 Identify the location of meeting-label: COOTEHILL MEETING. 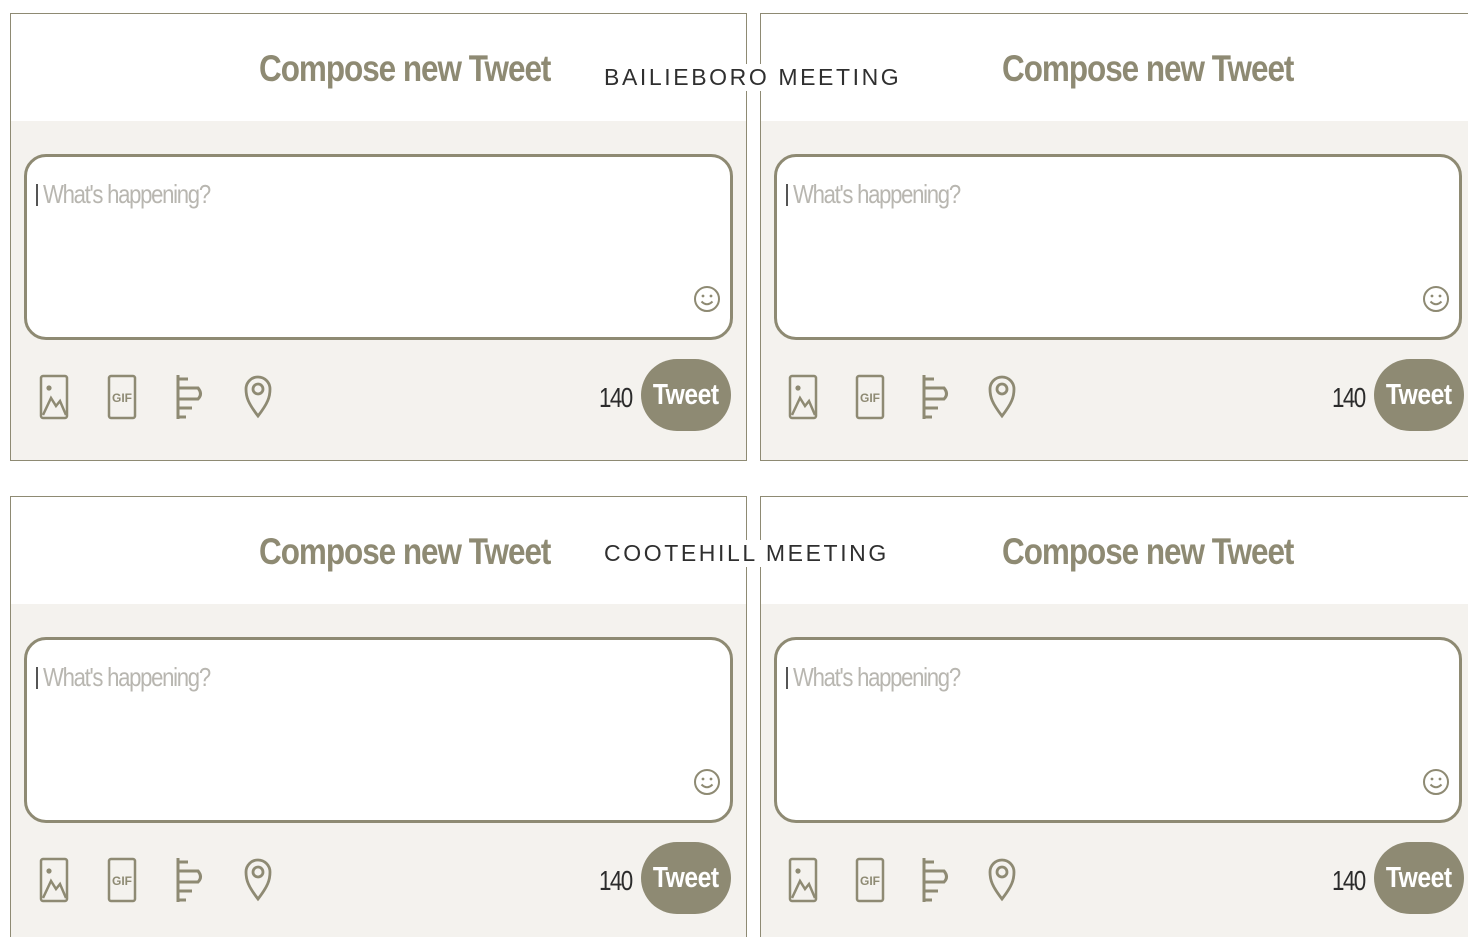
(746, 553).